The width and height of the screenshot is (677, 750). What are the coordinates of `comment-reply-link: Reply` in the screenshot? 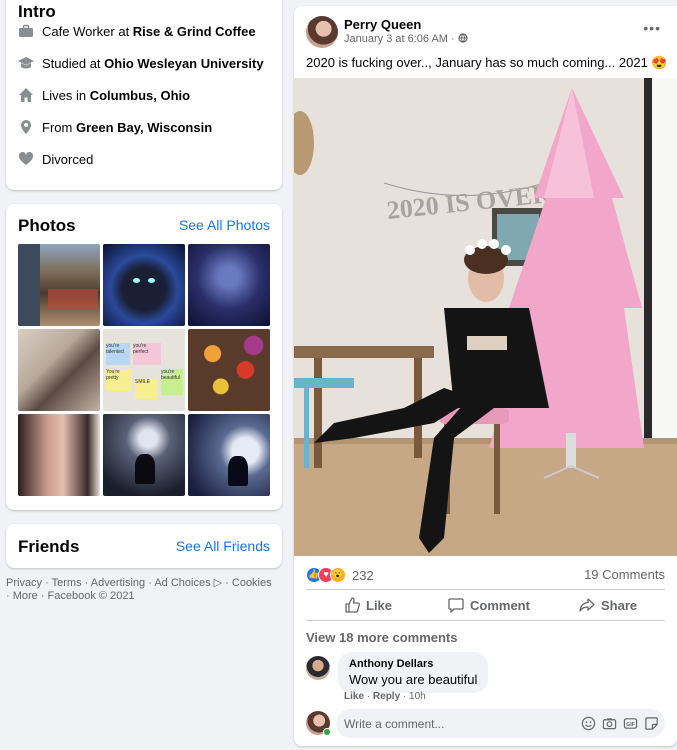 It's located at (386, 696).